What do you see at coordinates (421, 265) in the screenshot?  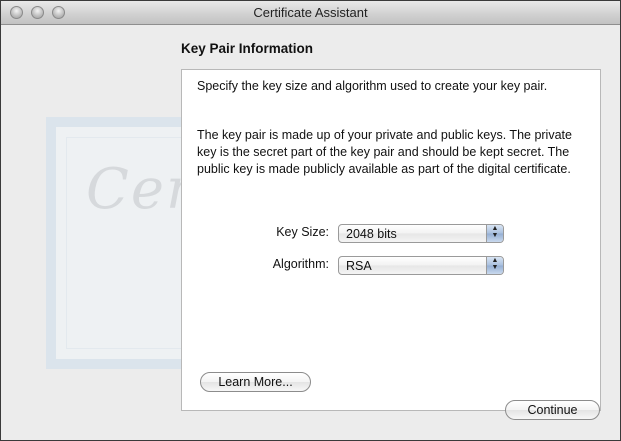 I see `algorithm-popup: RSA ▲ ▼` at bounding box center [421, 265].